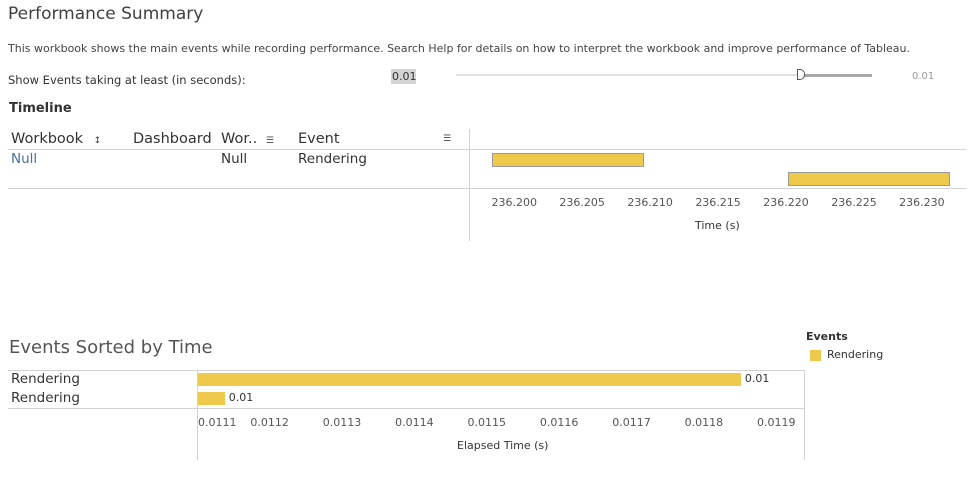  Describe the element at coordinates (217, 422) in the screenshot. I see `elapsed-x-tick-label: 0.0111` at that location.